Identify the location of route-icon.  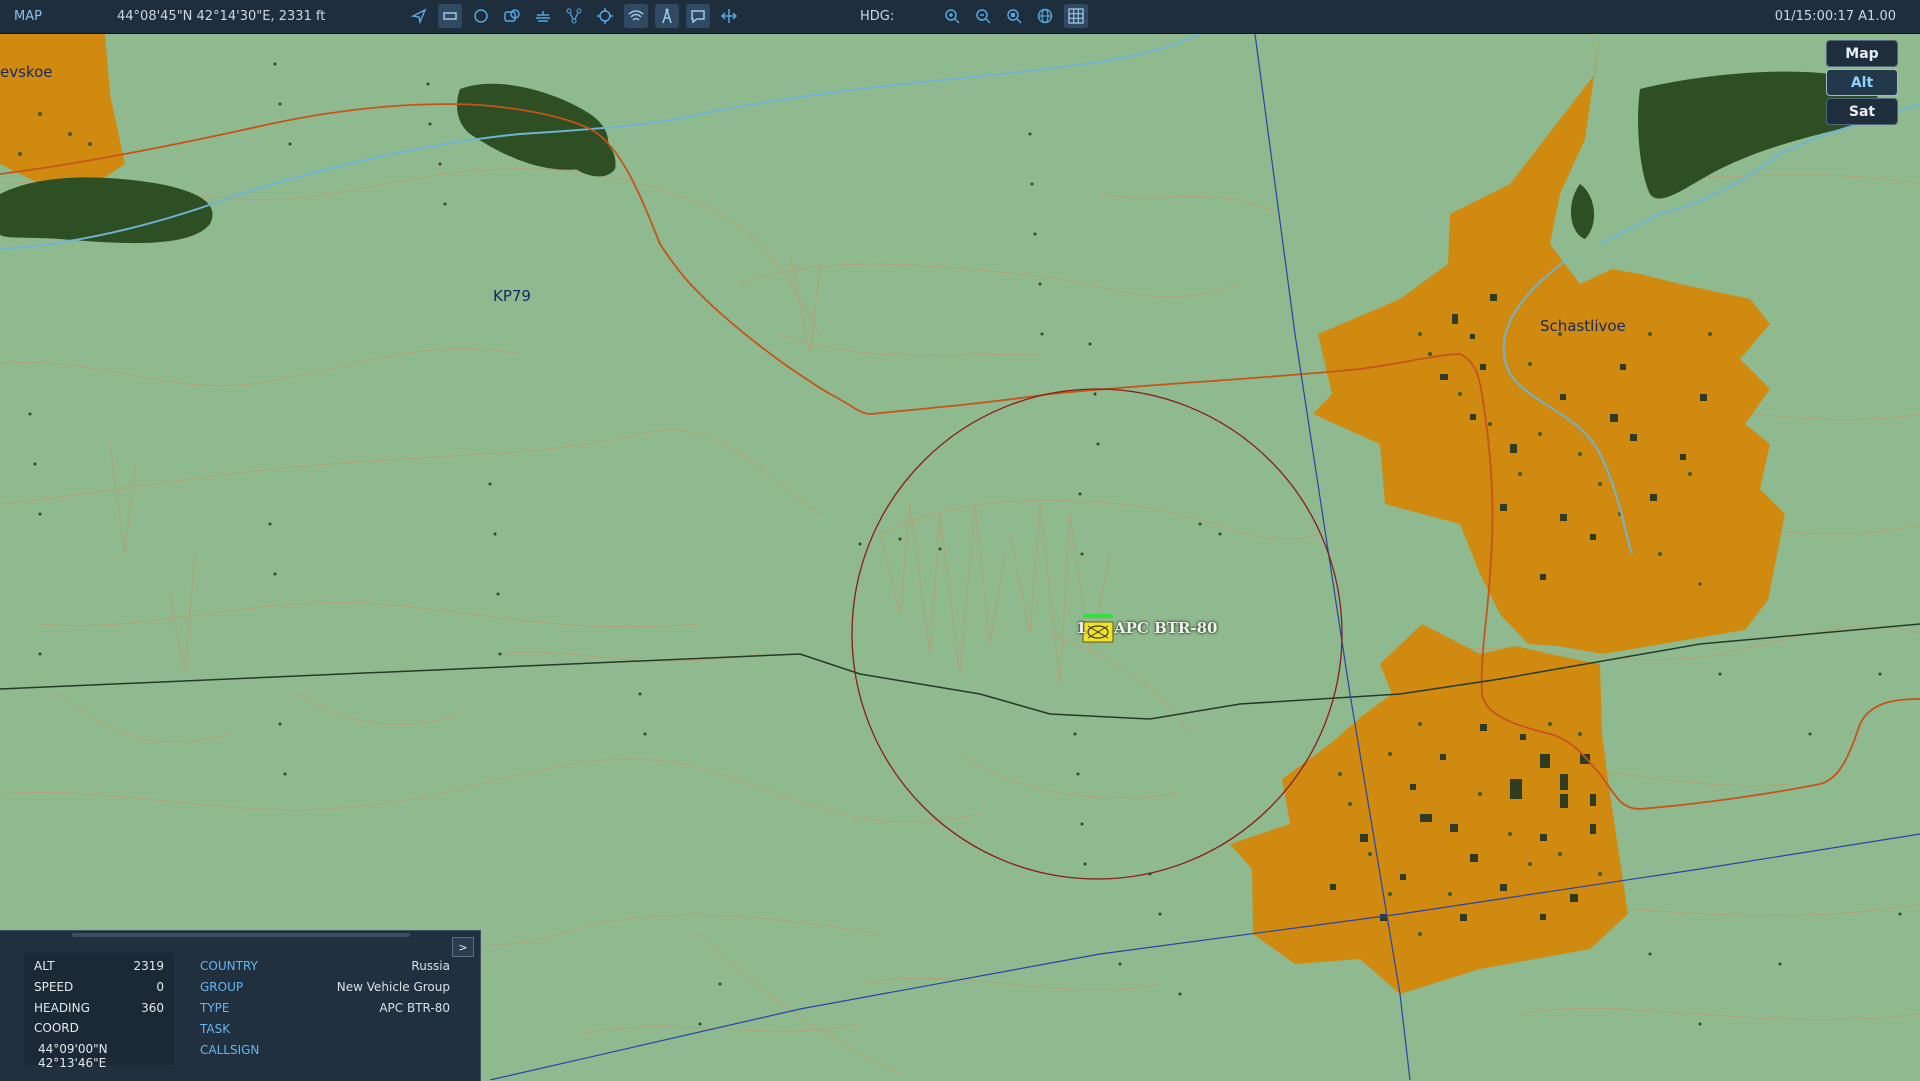
(574, 16).